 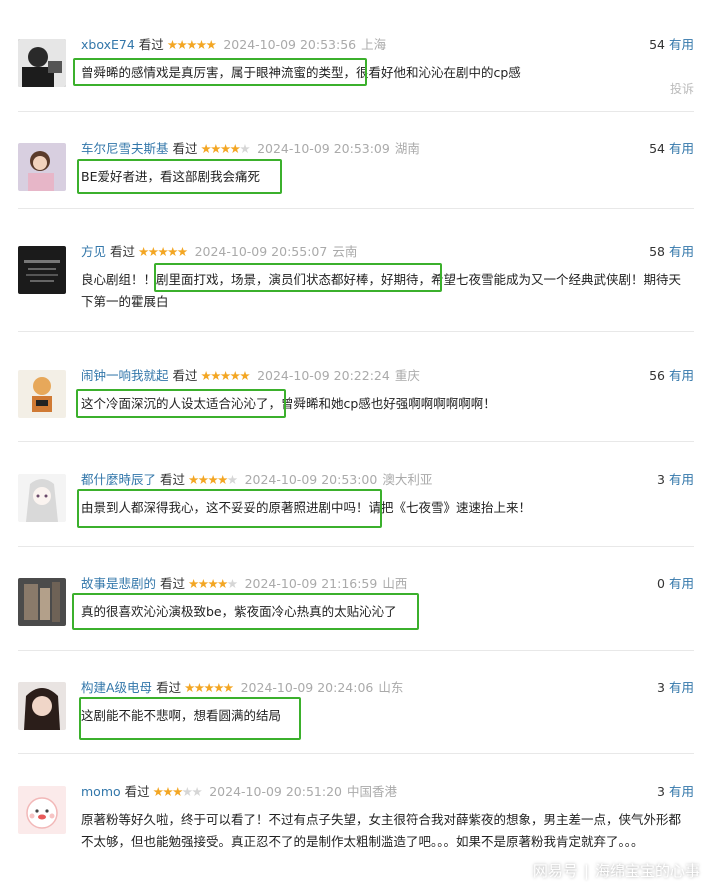 I want to click on comment-time: 2024-10-09 20:53:00, so click(x=311, y=479).